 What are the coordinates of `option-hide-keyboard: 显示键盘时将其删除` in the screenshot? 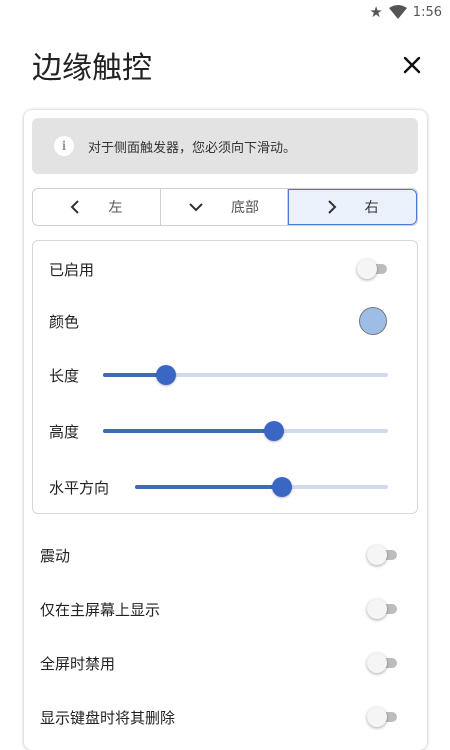 It's located at (225, 717).